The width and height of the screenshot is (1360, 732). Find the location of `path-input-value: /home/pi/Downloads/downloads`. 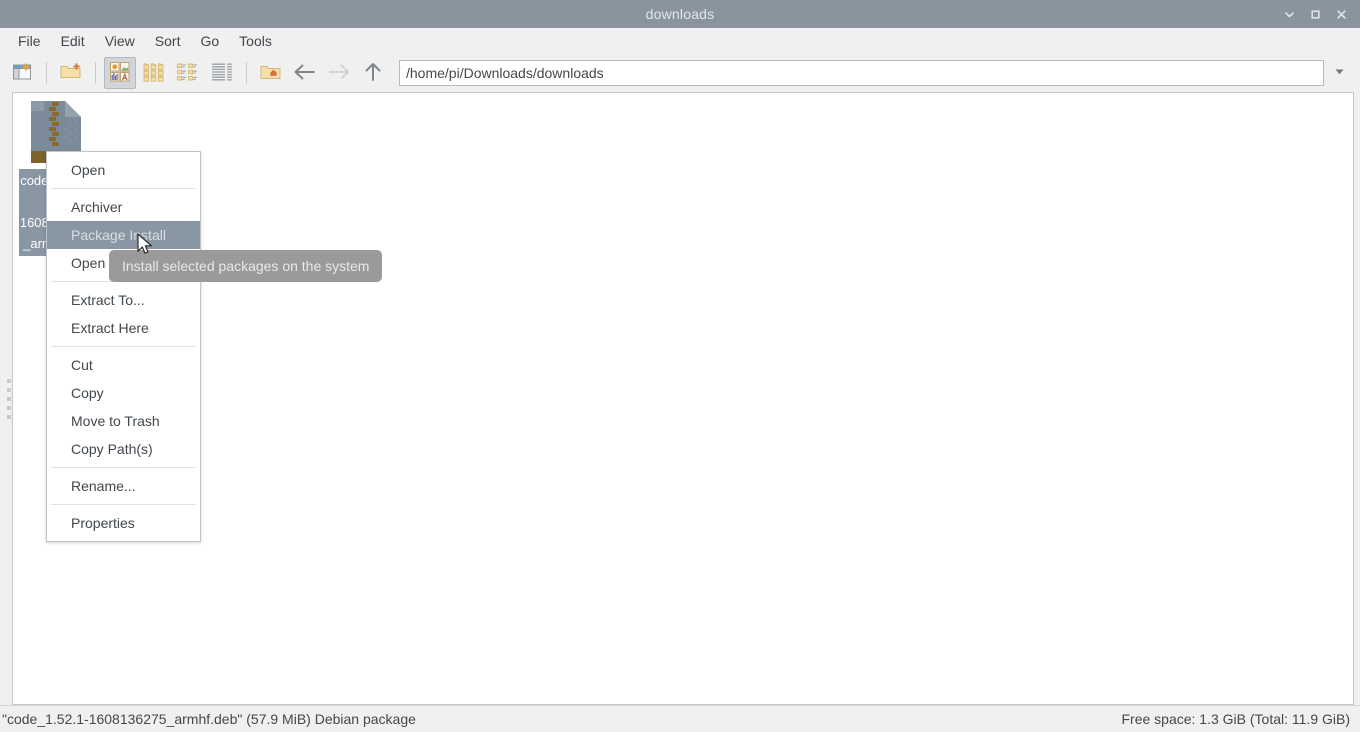

path-input-value: /home/pi/Downloads/downloads is located at coordinates (505, 73).